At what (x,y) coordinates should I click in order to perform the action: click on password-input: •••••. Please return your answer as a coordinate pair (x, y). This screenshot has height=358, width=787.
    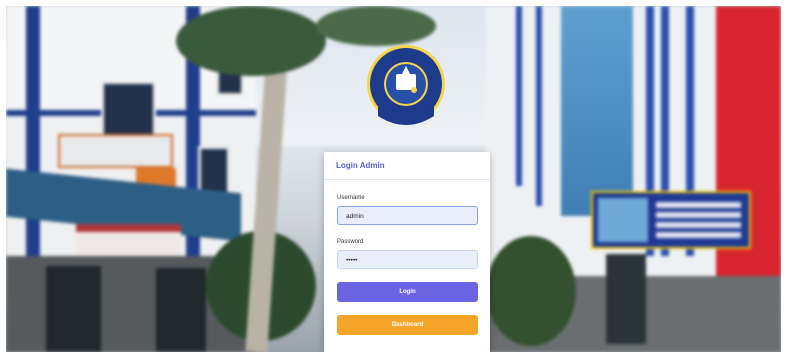
    Looking at the image, I should click on (407, 259).